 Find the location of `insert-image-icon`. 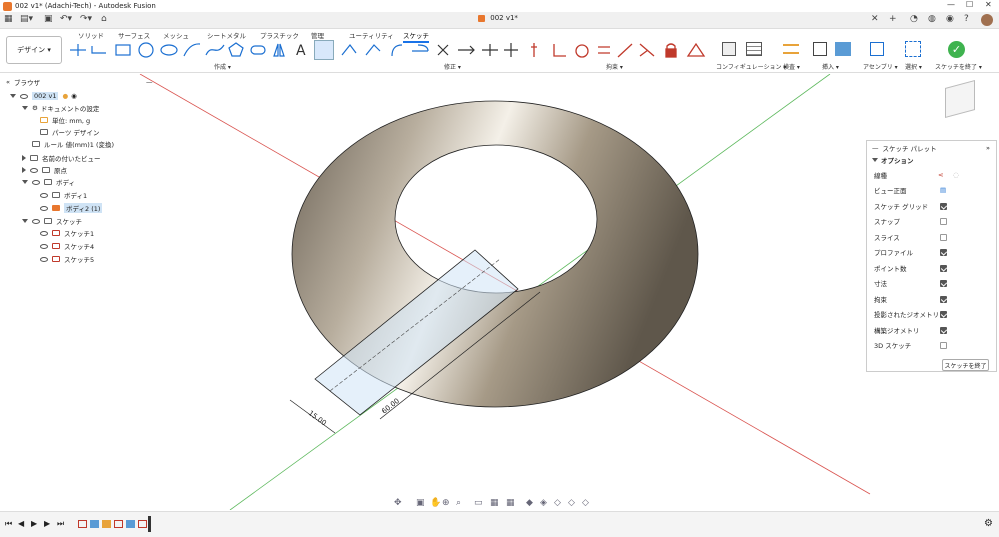

insert-image-icon is located at coordinates (843, 49).